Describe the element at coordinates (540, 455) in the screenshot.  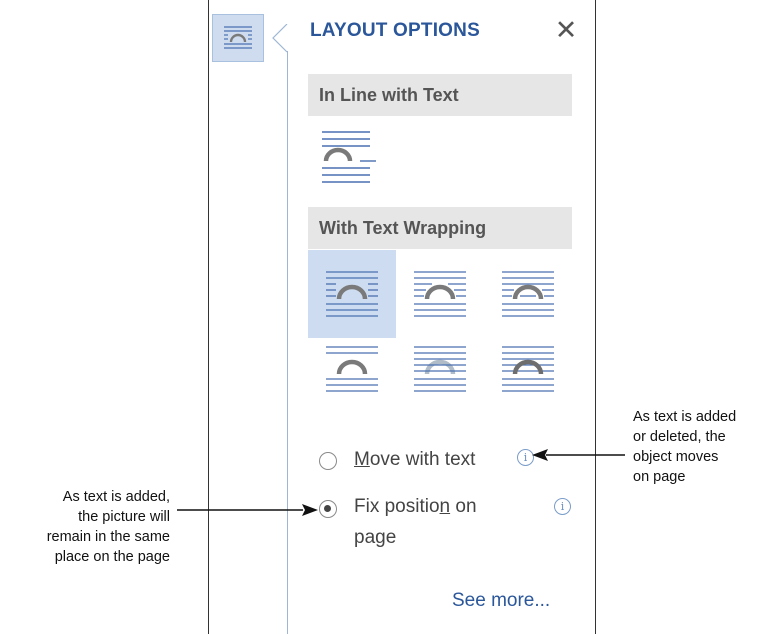
I see `arrowhead-left` at that location.